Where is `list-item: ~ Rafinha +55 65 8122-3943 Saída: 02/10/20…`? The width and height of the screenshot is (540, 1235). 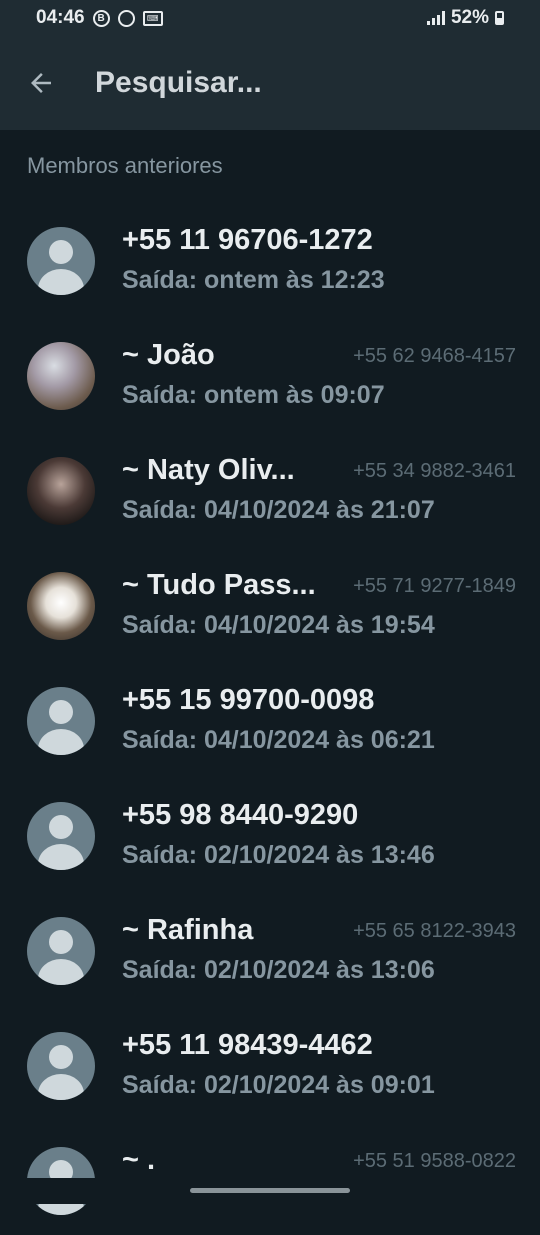 list-item: ~ Rafinha +55 65 8122-3943 Saída: 02/10/20… is located at coordinates (270, 947).